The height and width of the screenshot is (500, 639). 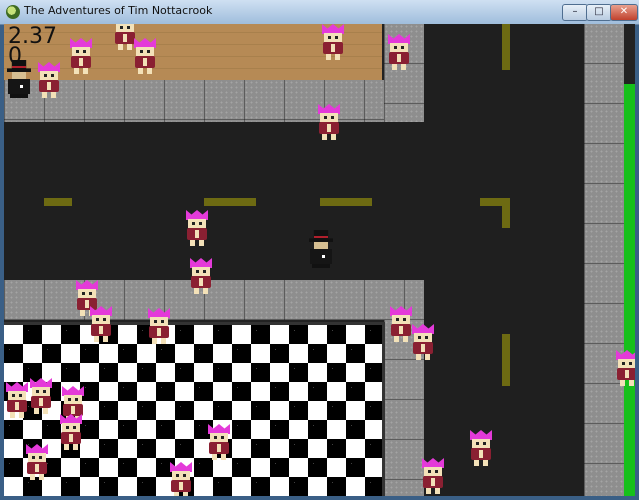 I want to click on sidewalk-south, so click(x=214, y=300).